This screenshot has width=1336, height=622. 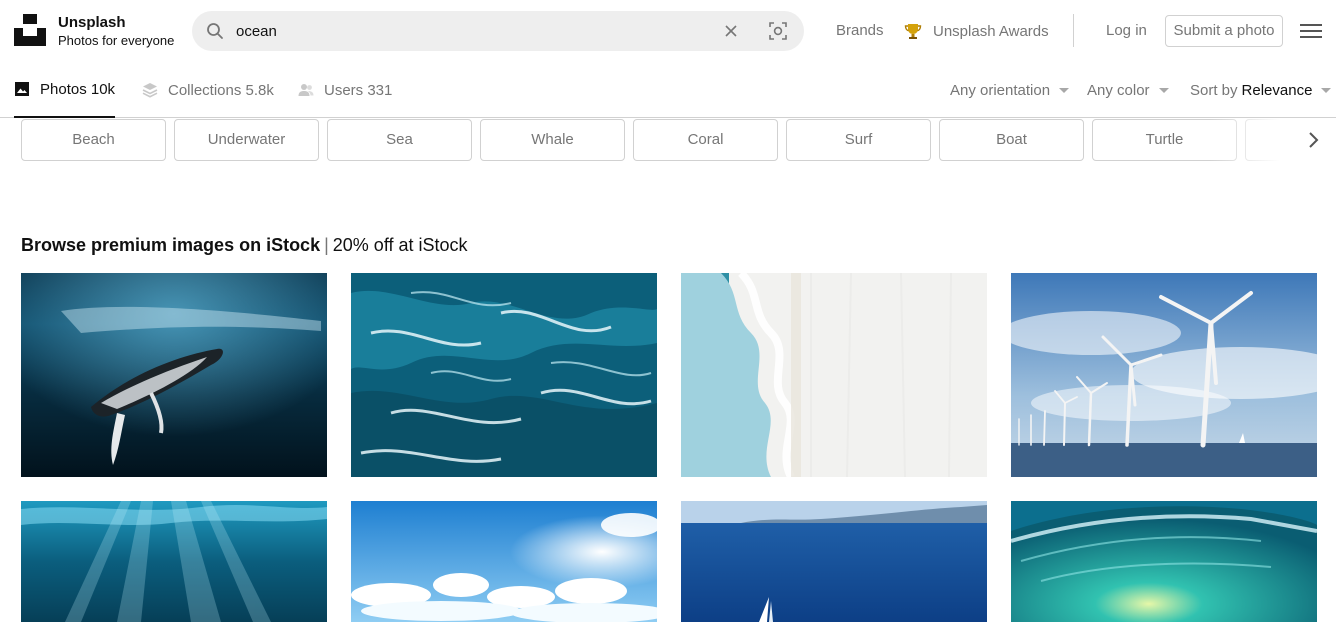 I want to click on tab-collections: Collections 5.8k, so click(x=208, y=90).